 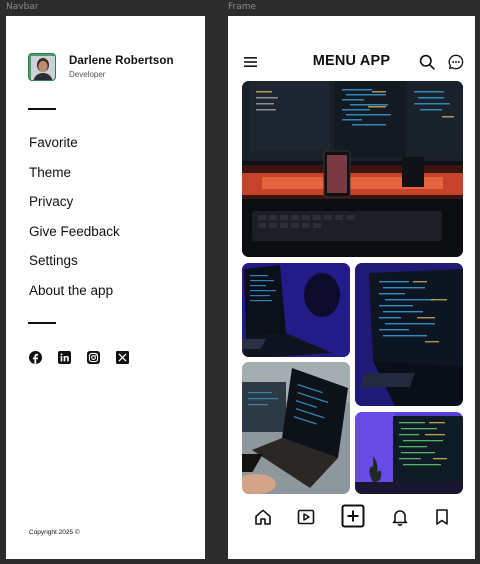 I want to click on add-icon, so click(x=353, y=516).